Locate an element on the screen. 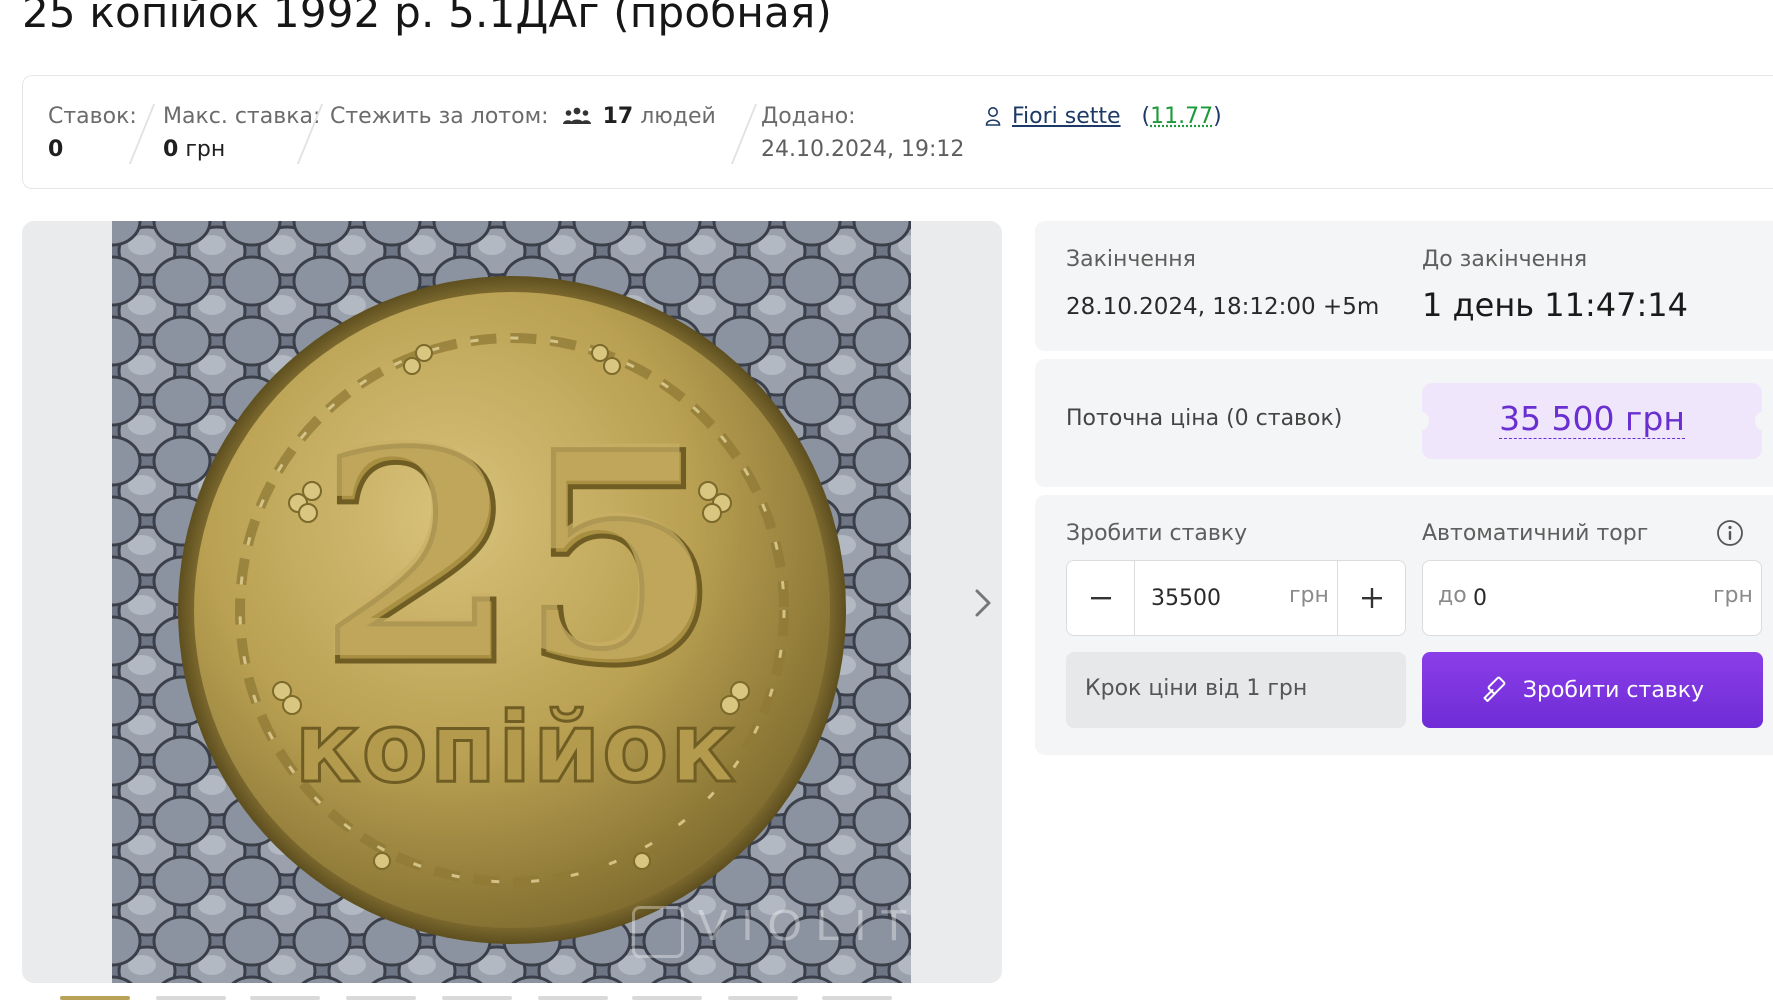 This screenshot has height=1000, width=1773. place-bid-button: Зробити ставку is located at coordinates (1592, 690).